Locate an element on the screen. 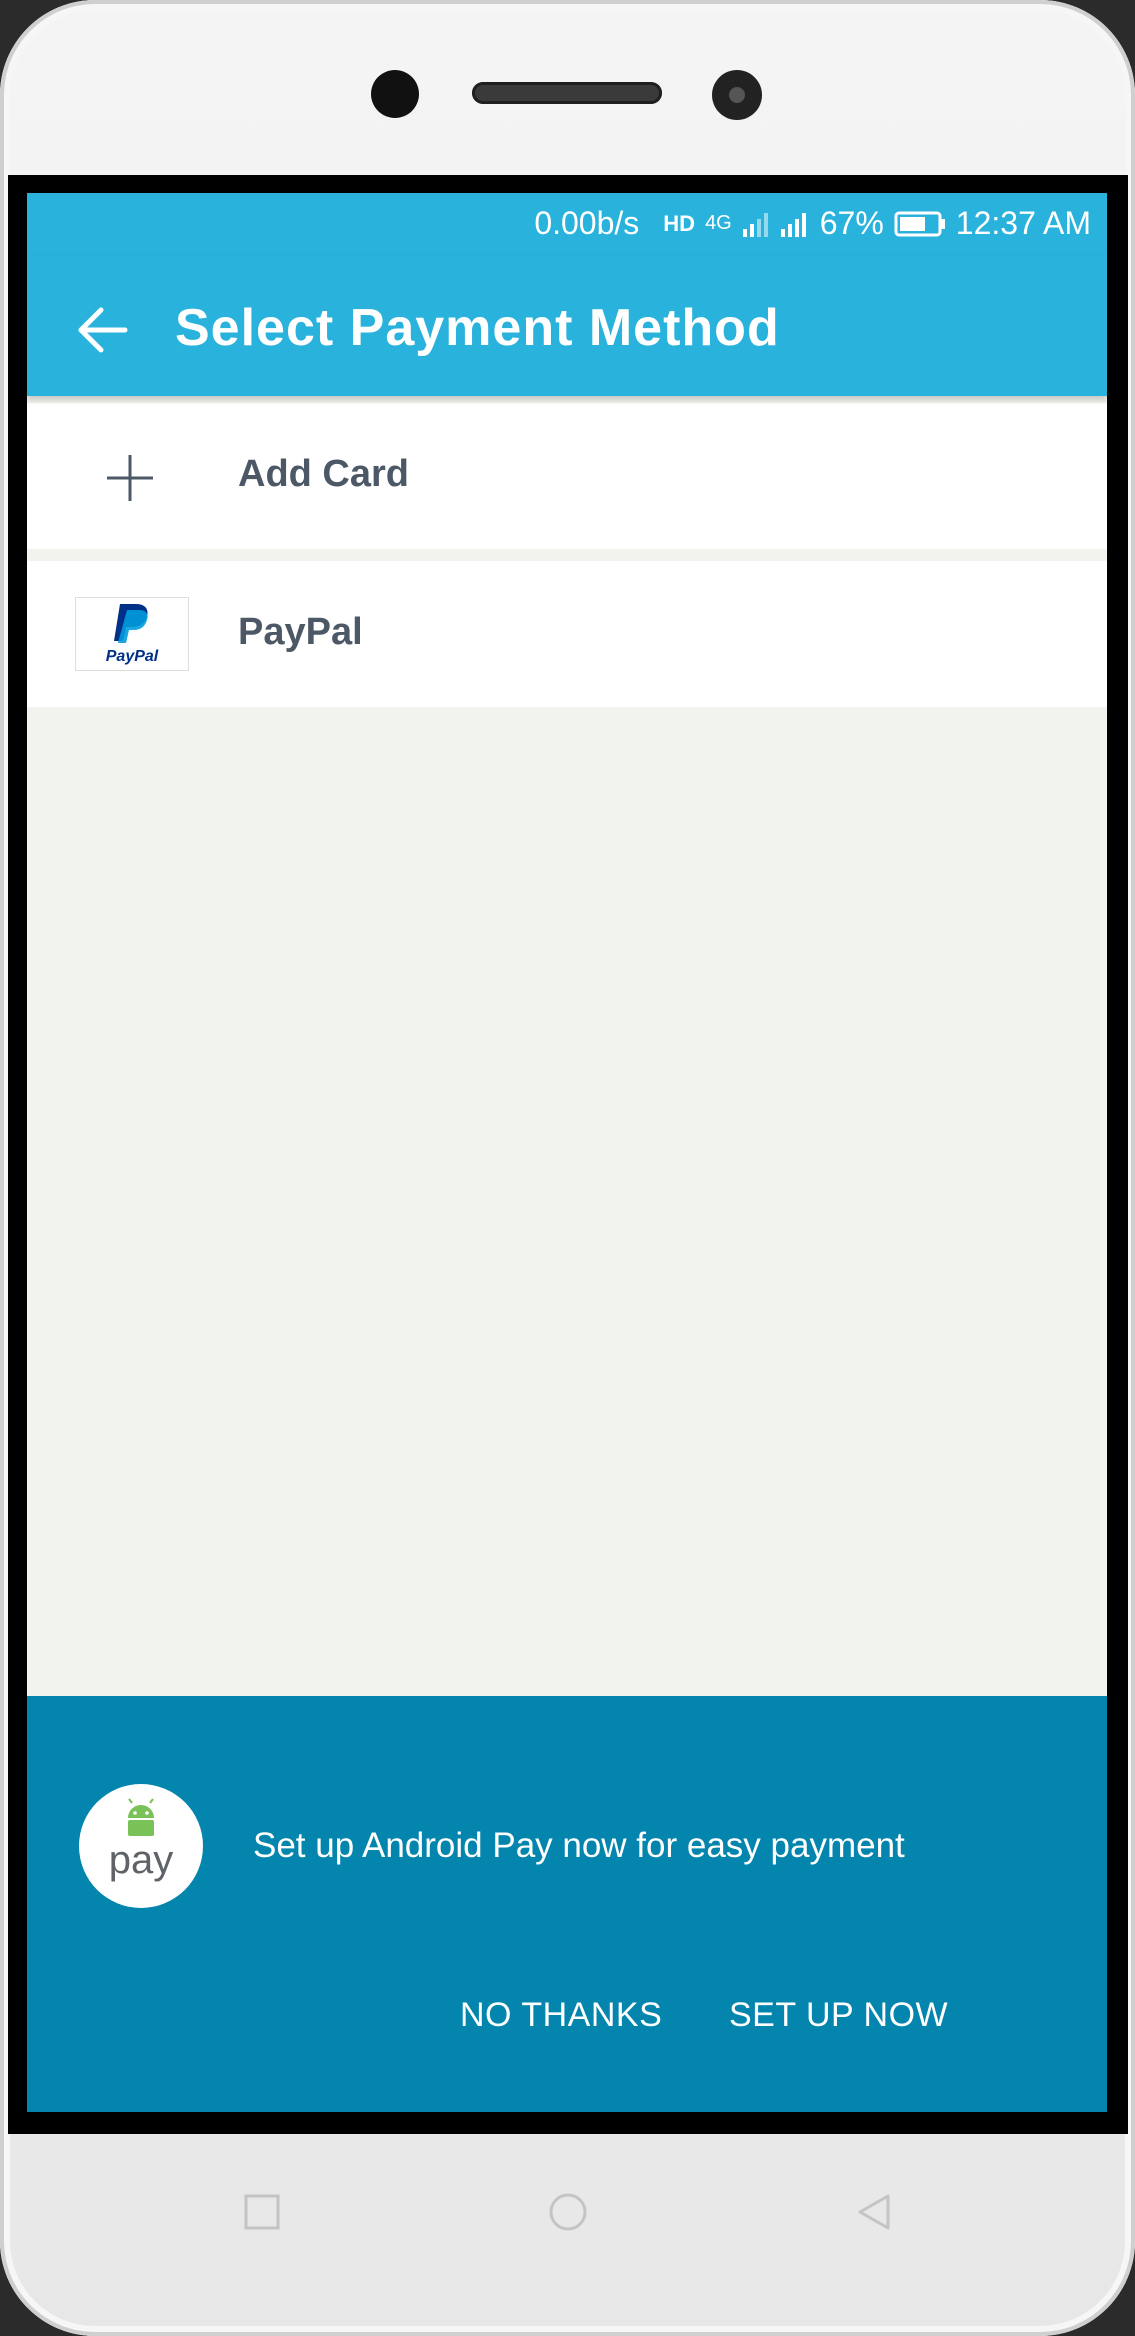 The width and height of the screenshot is (1135, 2336). add-card-row: Add Card is located at coordinates (567, 476).